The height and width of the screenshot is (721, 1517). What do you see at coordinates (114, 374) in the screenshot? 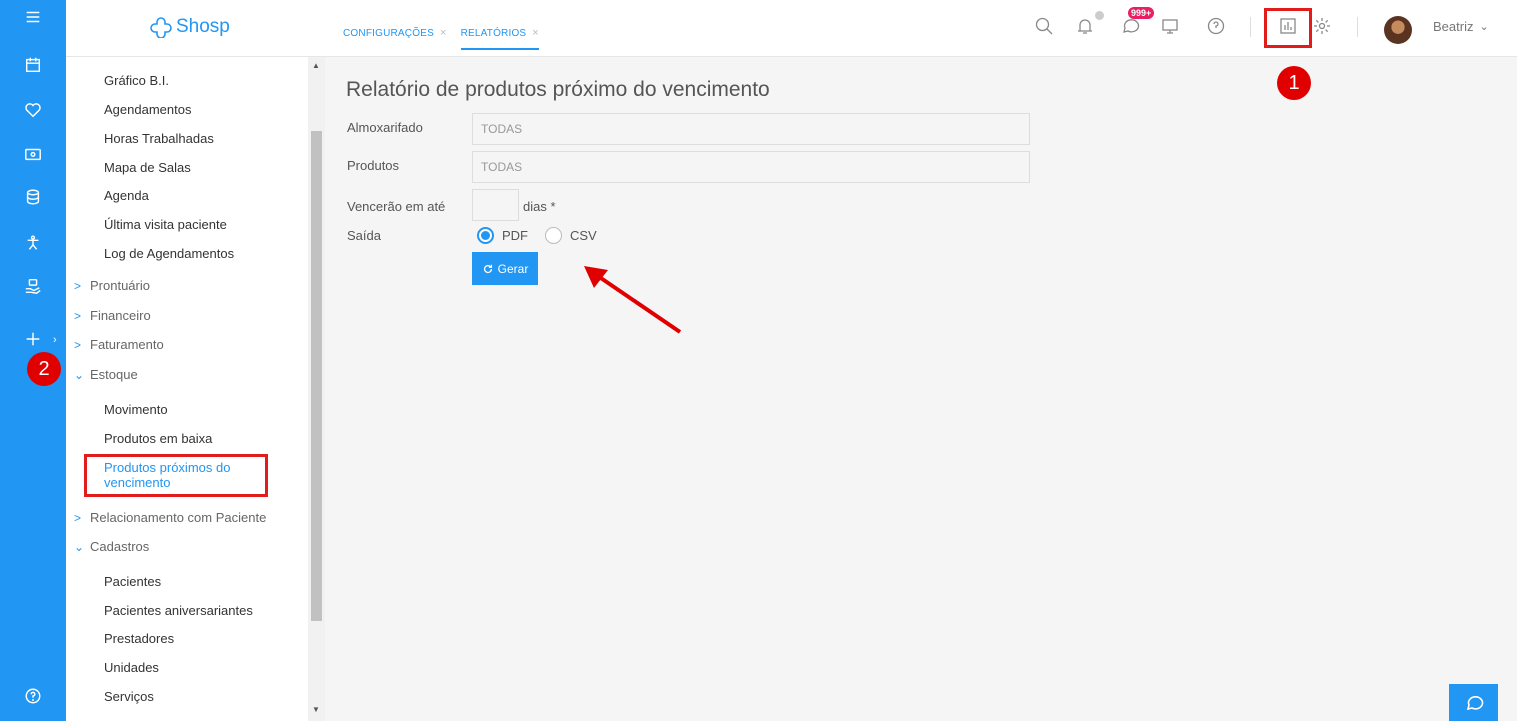
I see `section-label: Estoque` at bounding box center [114, 374].